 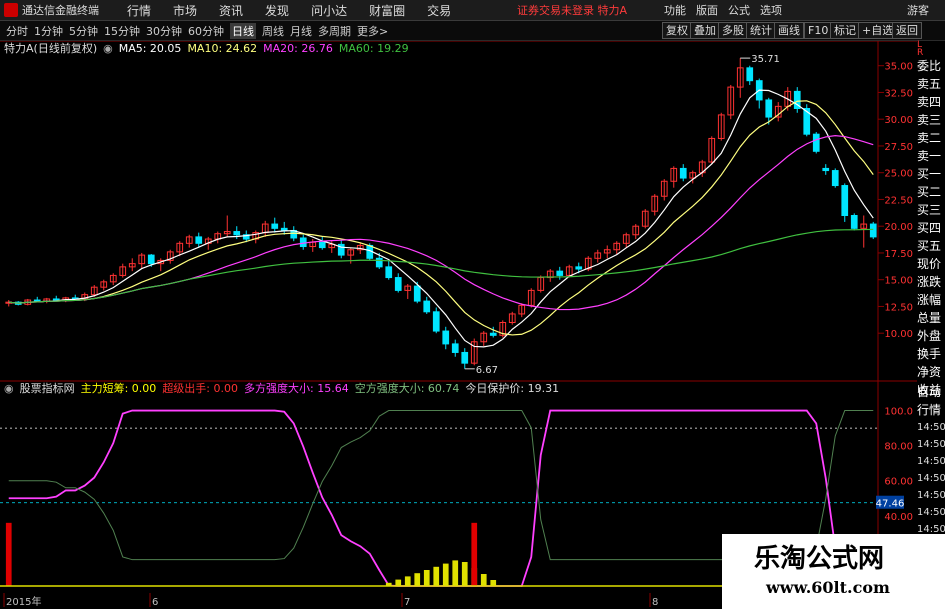 I want to click on tf-60min: 60分钟, so click(x=206, y=31).